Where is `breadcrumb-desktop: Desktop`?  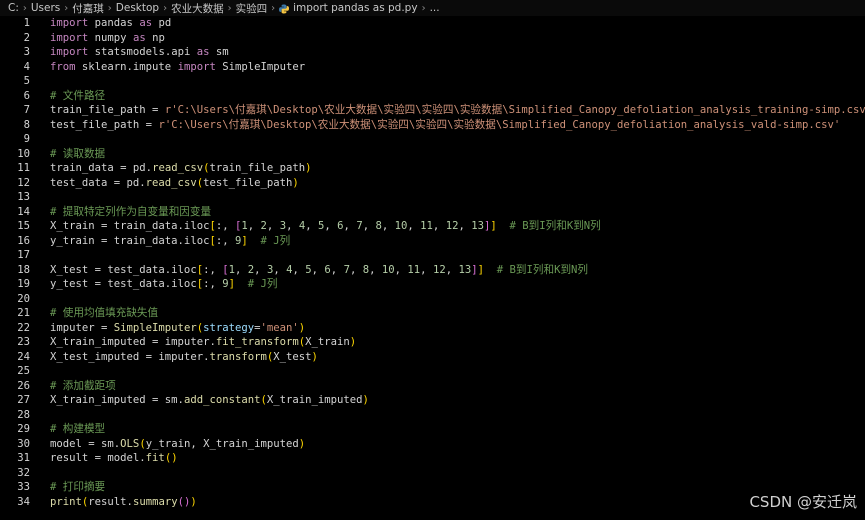 breadcrumb-desktop: Desktop is located at coordinates (137, 8).